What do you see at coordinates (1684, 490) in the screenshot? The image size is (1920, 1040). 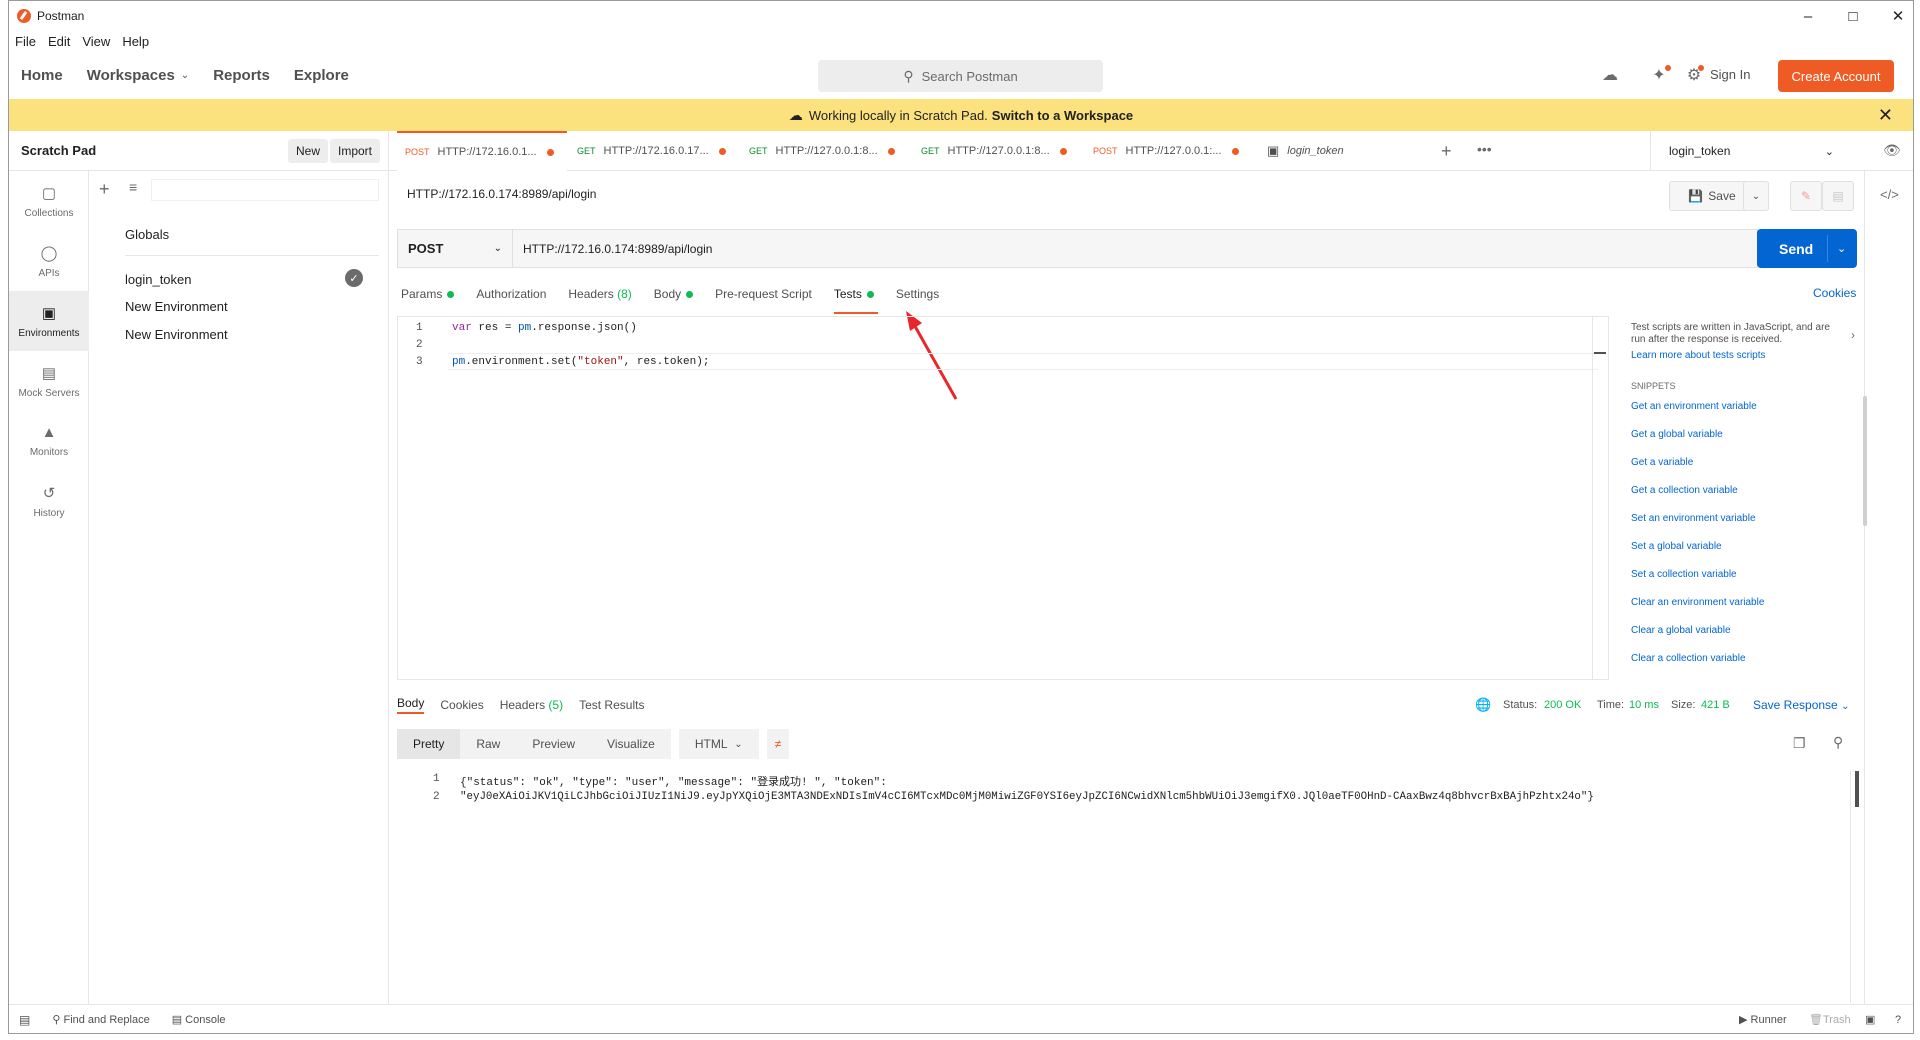 I see `snippet-item: Get a collection variable` at bounding box center [1684, 490].